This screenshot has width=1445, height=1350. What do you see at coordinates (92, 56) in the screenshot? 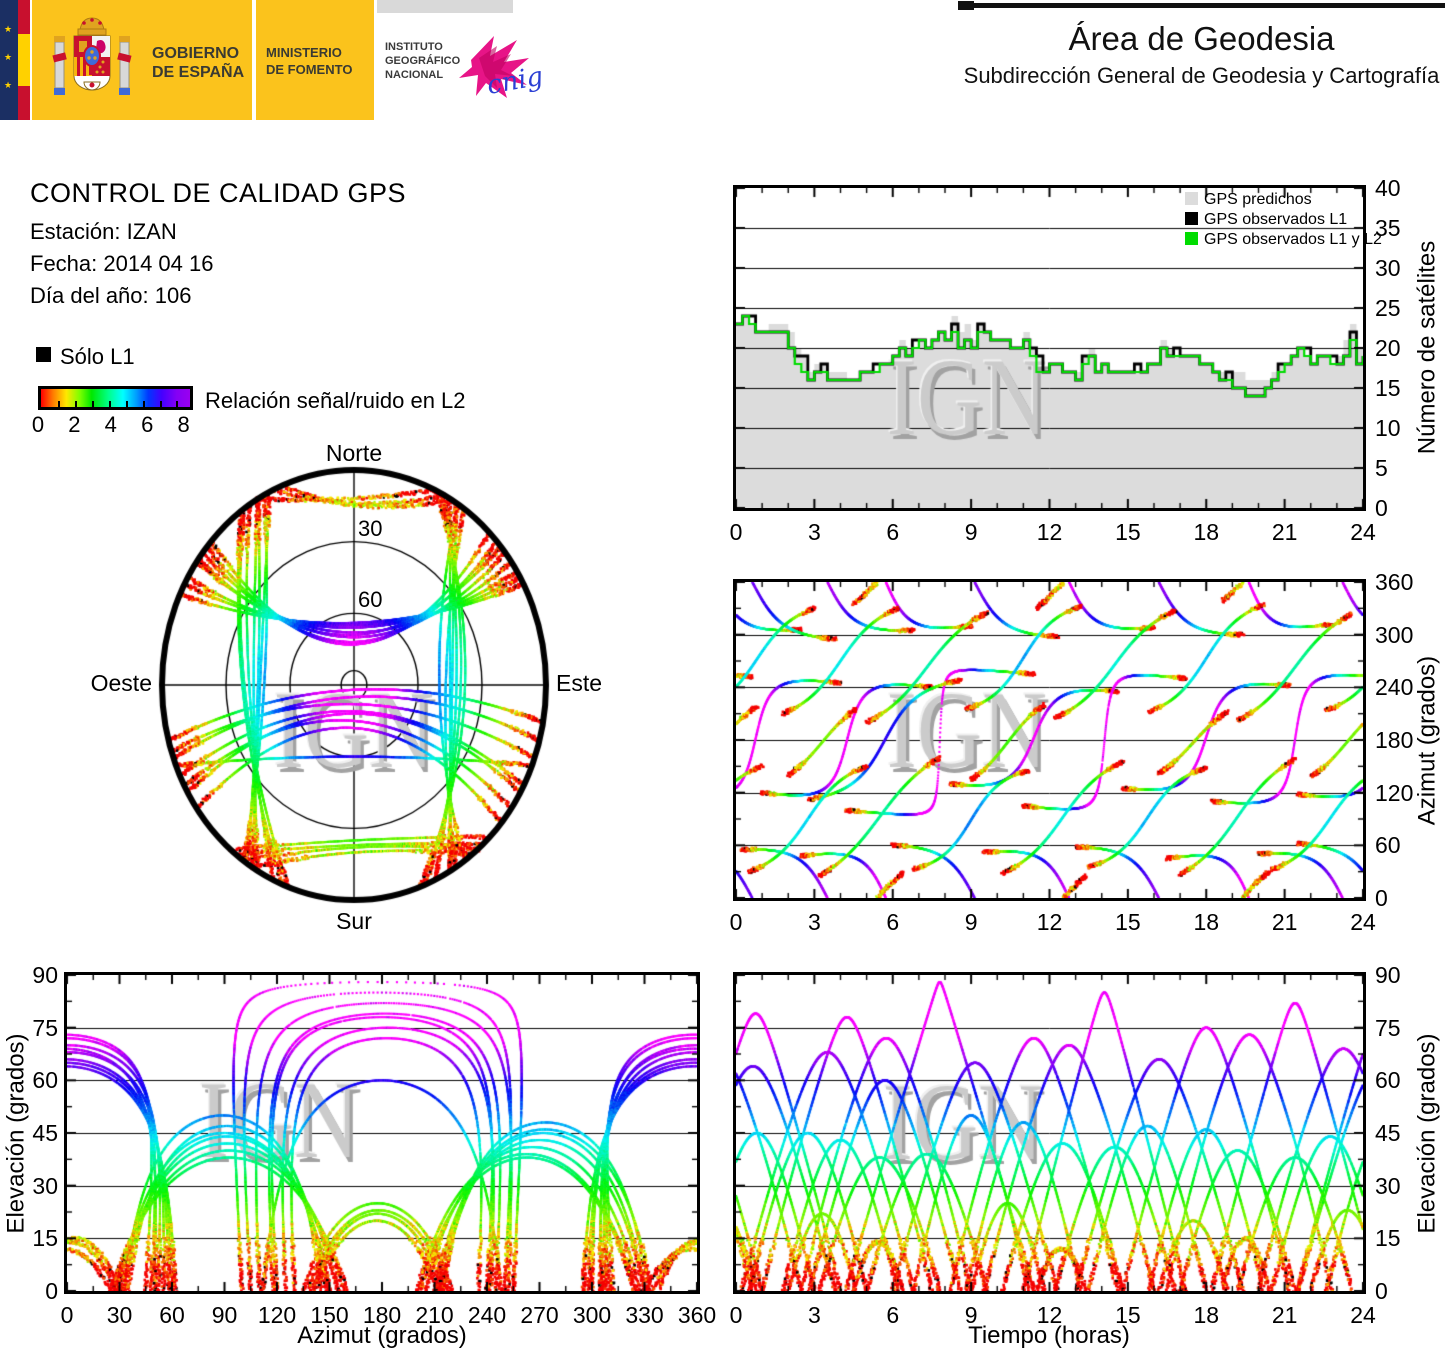
I see `spain-coat-of-arms-icon` at bounding box center [92, 56].